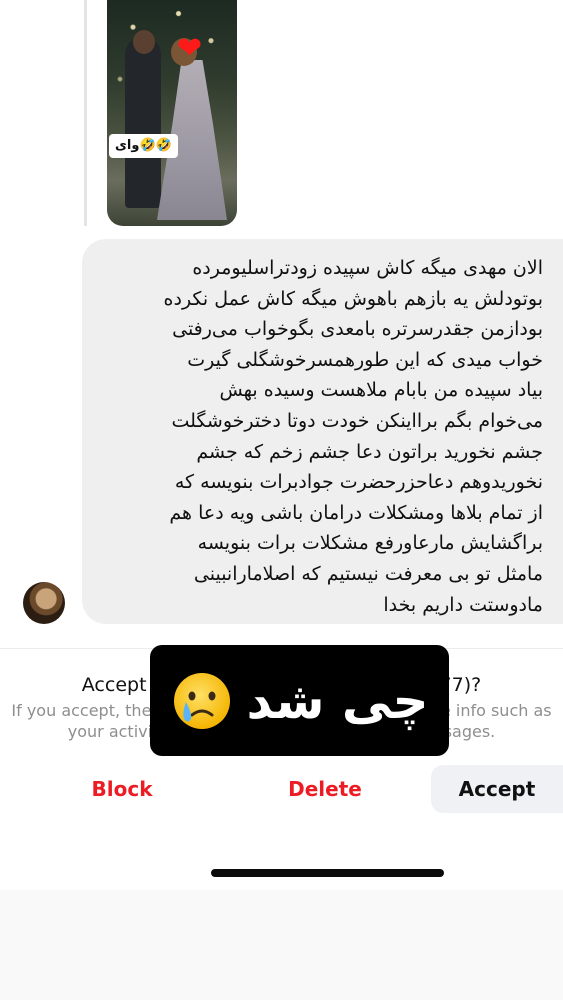 The width and height of the screenshot is (563, 1000). What do you see at coordinates (143, 123) in the screenshot?
I see `groom-figure` at bounding box center [143, 123].